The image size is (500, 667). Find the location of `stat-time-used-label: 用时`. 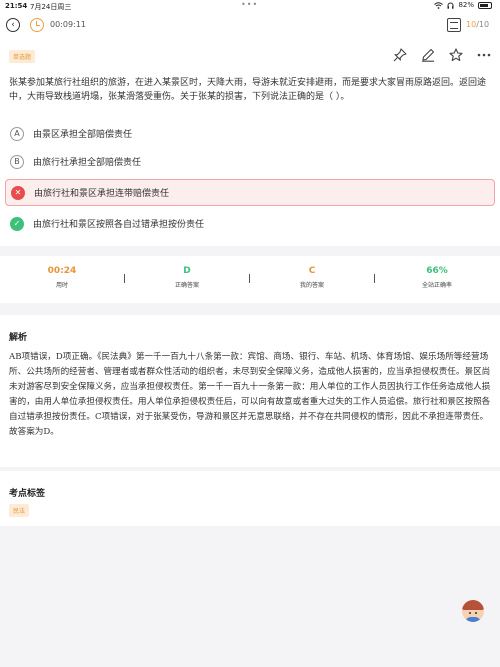

stat-time-used-label: 用时 is located at coordinates (61, 285).